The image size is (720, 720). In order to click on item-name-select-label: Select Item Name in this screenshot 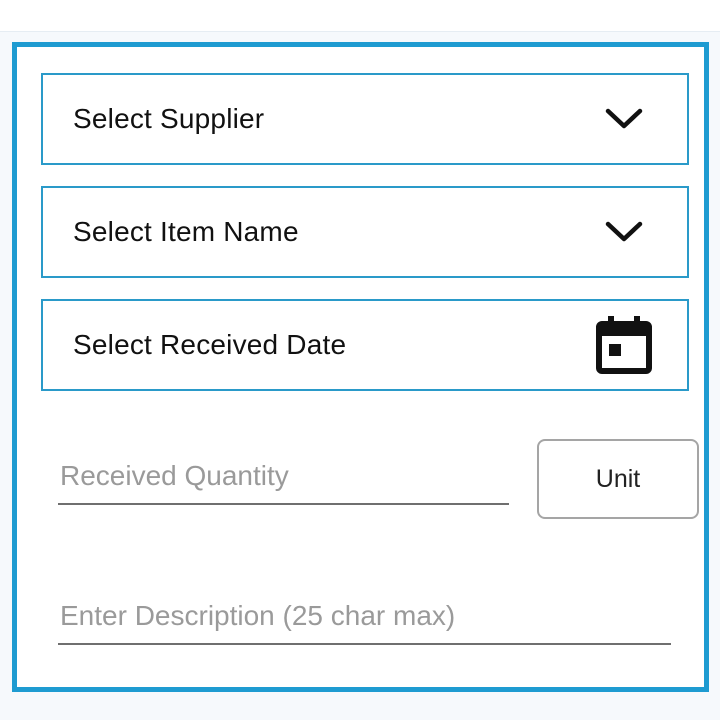, I will do `click(186, 231)`.